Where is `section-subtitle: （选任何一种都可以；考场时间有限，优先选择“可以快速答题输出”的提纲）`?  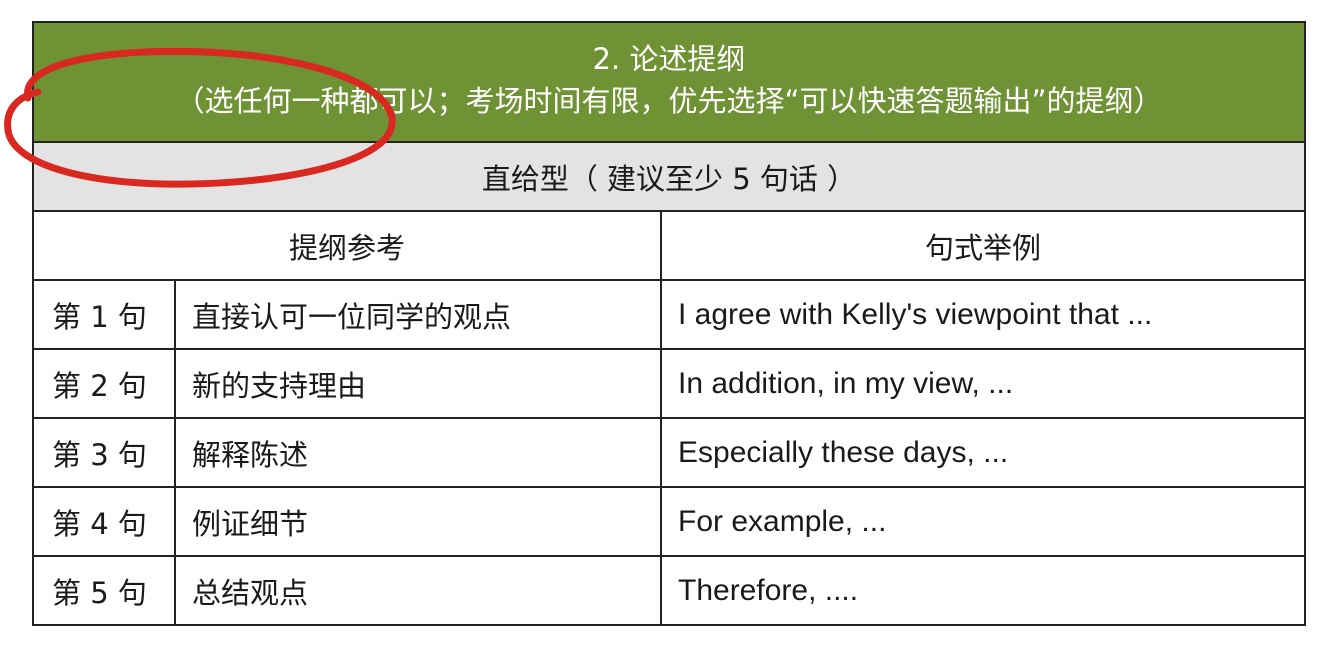
section-subtitle: （选任何一种都可以；考场时间有限，优先选择“可以快速答题输出”的提纲） is located at coordinates (669, 101).